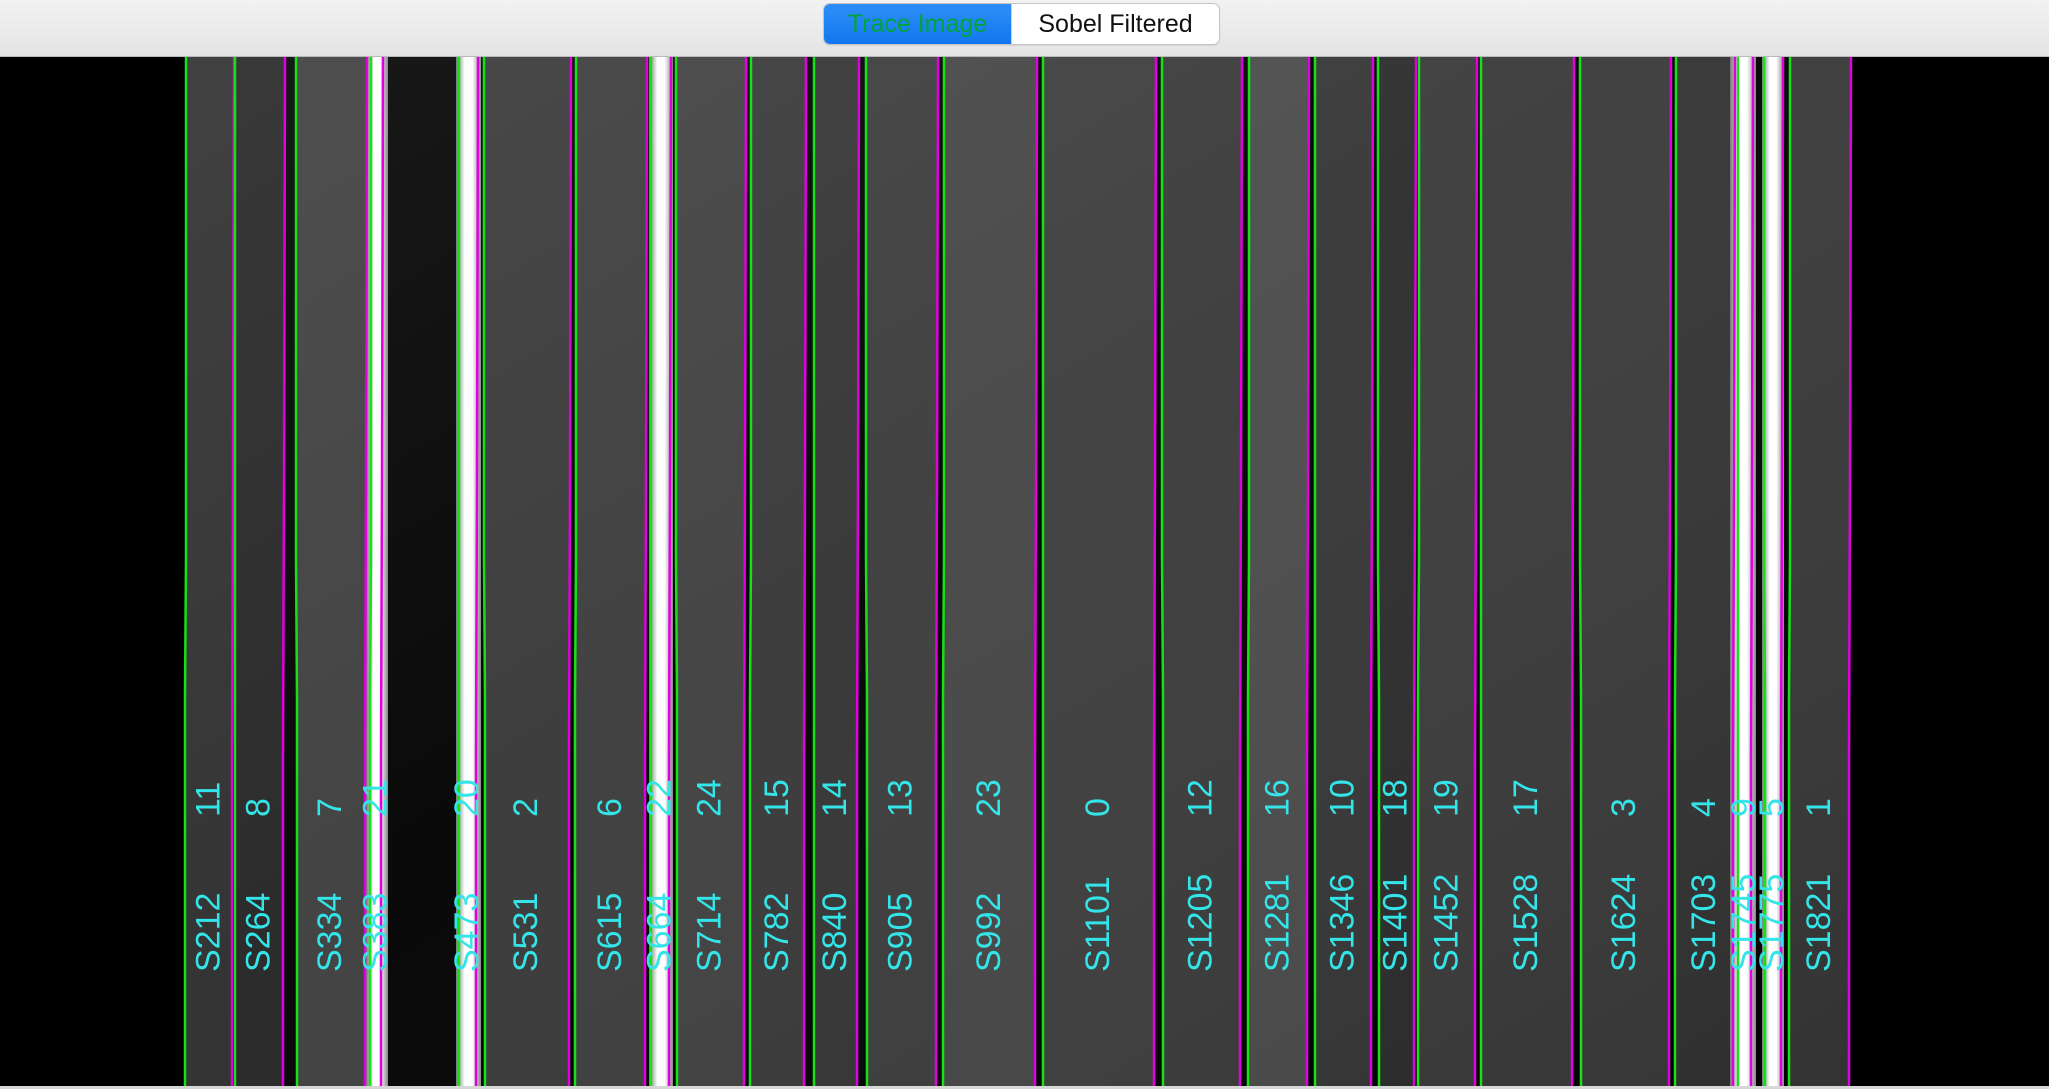 The height and width of the screenshot is (1089, 2049). What do you see at coordinates (901, 798) in the screenshot?
I see `slit-id-label: 13` at bounding box center [901, 798].